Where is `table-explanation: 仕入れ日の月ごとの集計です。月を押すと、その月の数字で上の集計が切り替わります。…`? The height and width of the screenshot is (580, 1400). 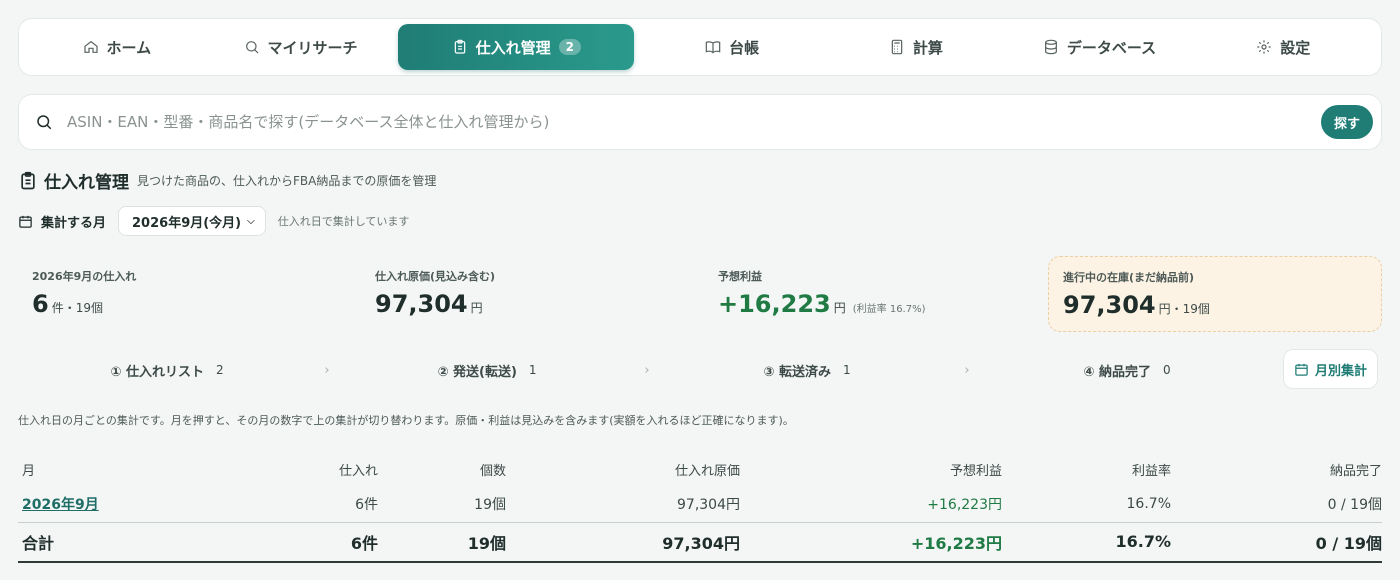 table-explanation: 仕入れ日の月ごとの集計です。月を押すと、その月の数字で上の集計が切り替わります。… is located at coordinates (406, 420).